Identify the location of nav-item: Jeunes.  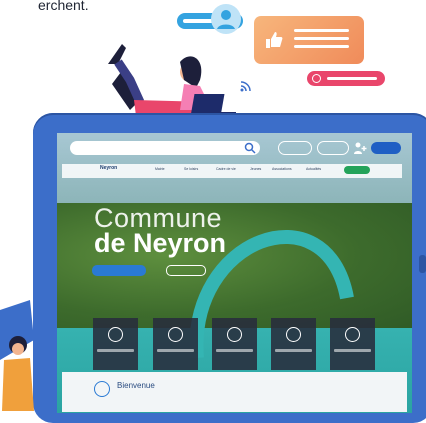
(255, 169).